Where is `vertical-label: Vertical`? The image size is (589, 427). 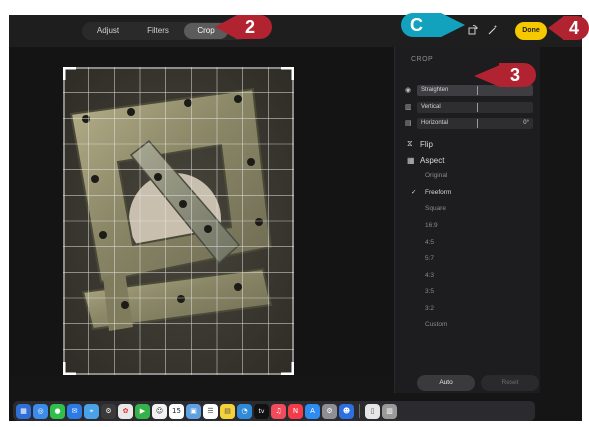 vertical-label: Vertical is located at coordinates (431, 106).